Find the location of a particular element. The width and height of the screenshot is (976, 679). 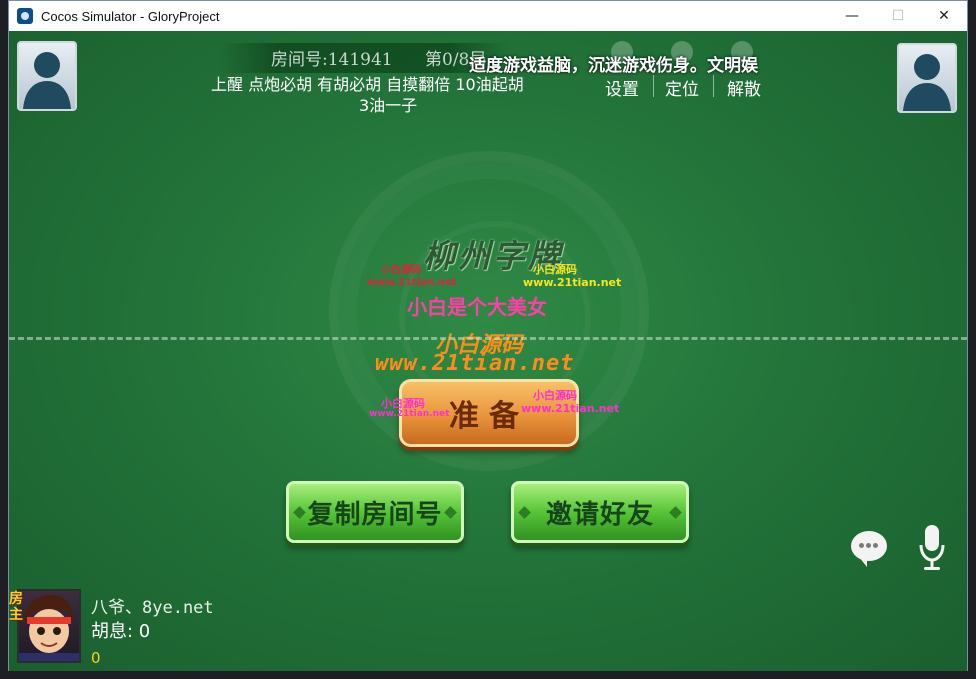

settings-button: 设置 is located at coordinates (622, 87).